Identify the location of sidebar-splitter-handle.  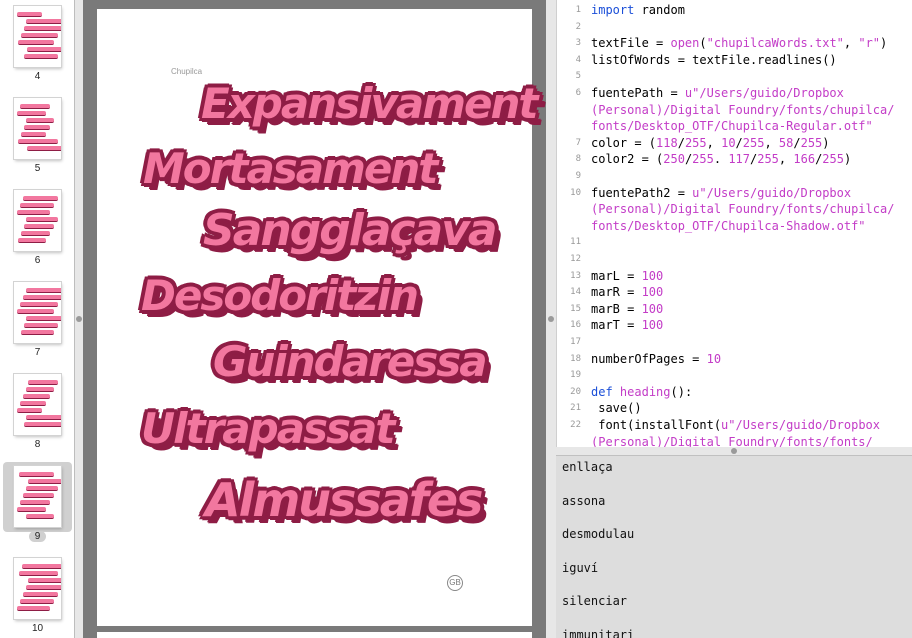
(79, 319).